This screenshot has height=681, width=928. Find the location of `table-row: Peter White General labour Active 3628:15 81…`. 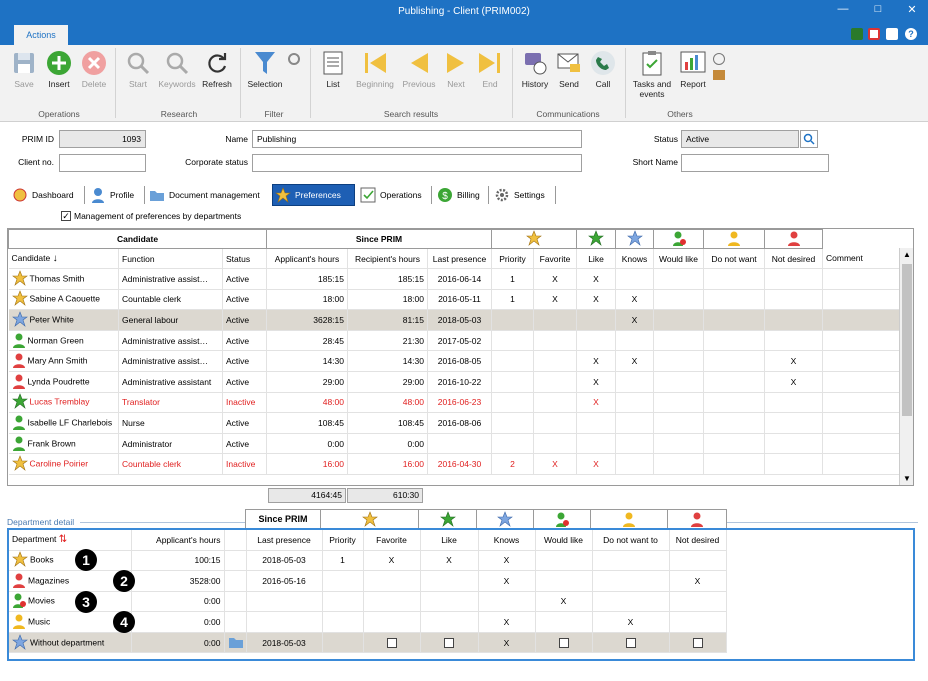

table-row: Peter White General labour Active 3628:15 81… is located at coordinates (454, 320).